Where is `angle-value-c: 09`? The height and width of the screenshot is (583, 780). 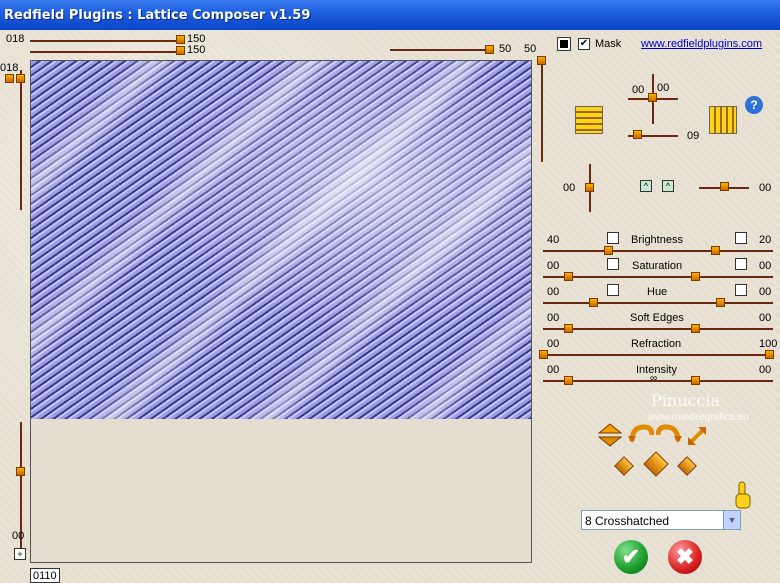 angle-value-c: 09 is located at coordinates (693, 136).